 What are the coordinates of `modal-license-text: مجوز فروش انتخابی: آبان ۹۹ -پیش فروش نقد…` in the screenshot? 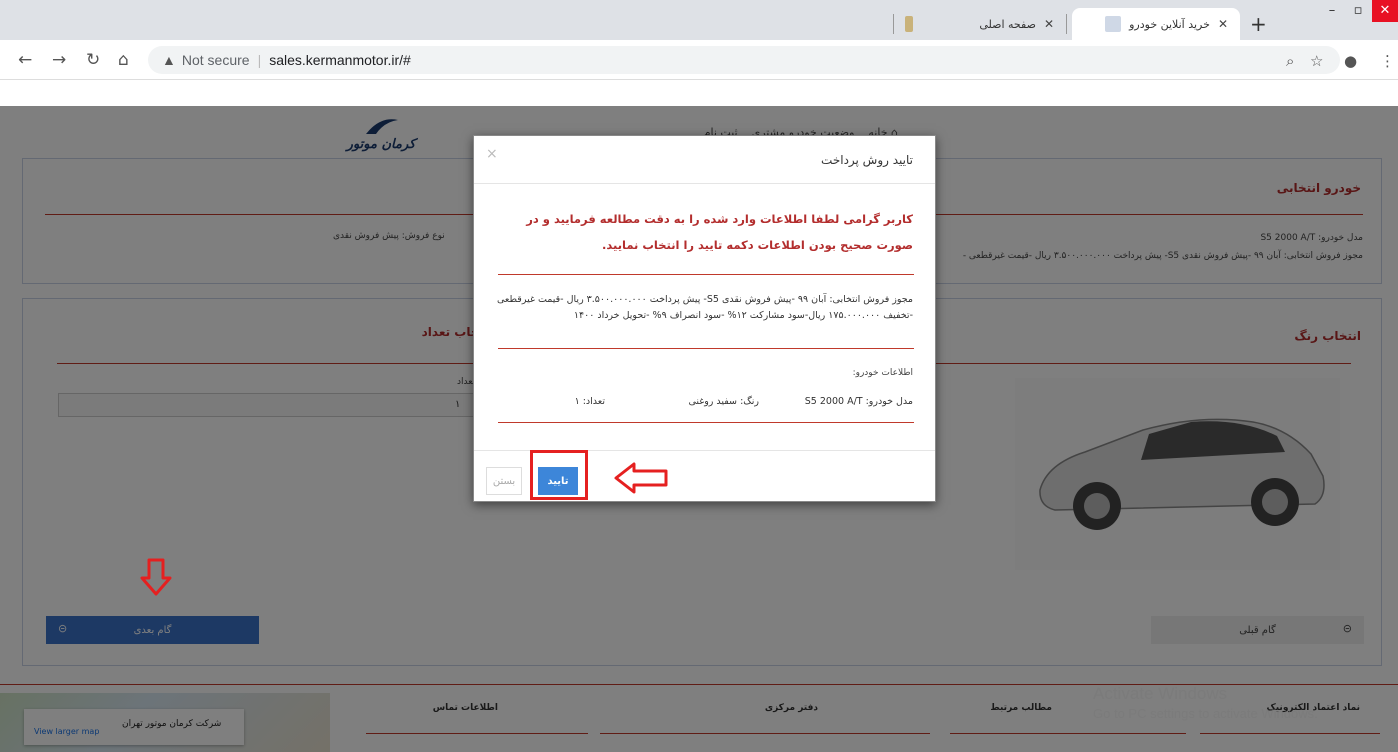 It's located at (705, 307).